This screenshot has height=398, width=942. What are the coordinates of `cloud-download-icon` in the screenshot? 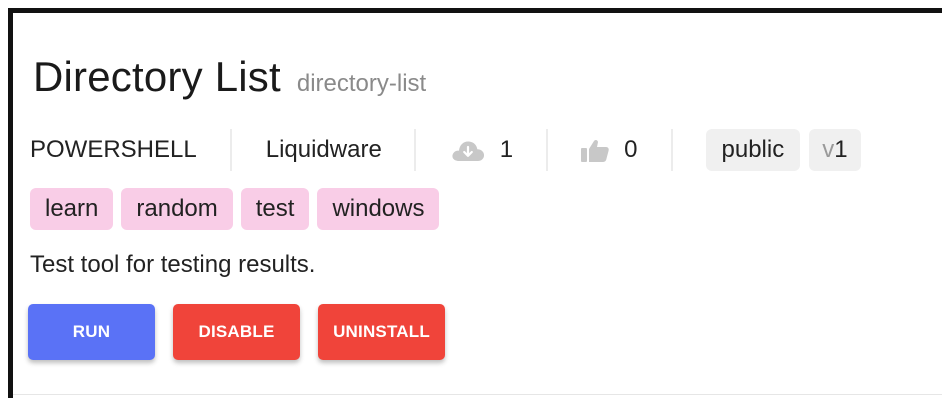 It's located at (468, 150).